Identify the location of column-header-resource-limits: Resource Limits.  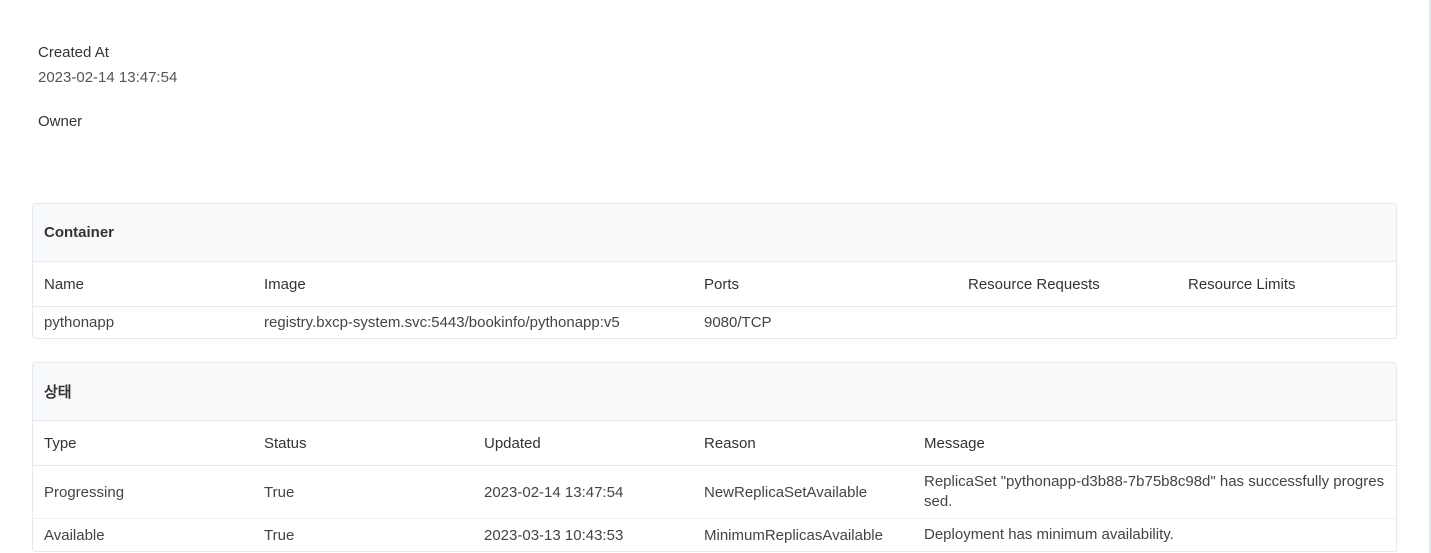
(1286, 284).